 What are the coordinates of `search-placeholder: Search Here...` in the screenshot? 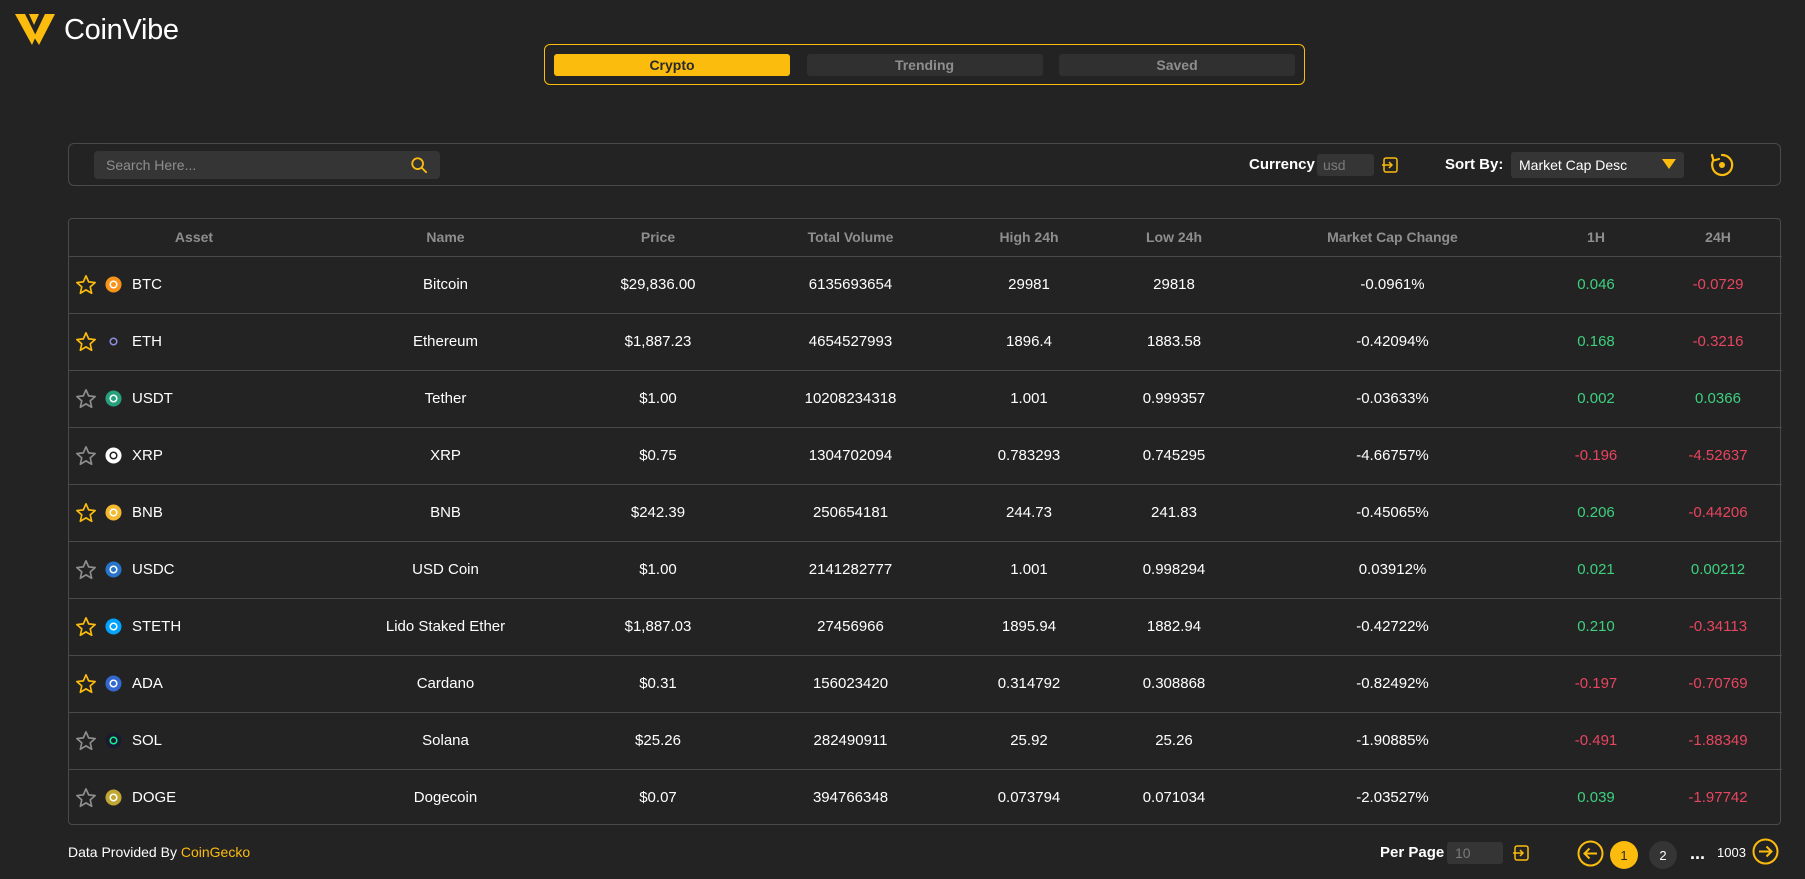 It's located at (151, 165).